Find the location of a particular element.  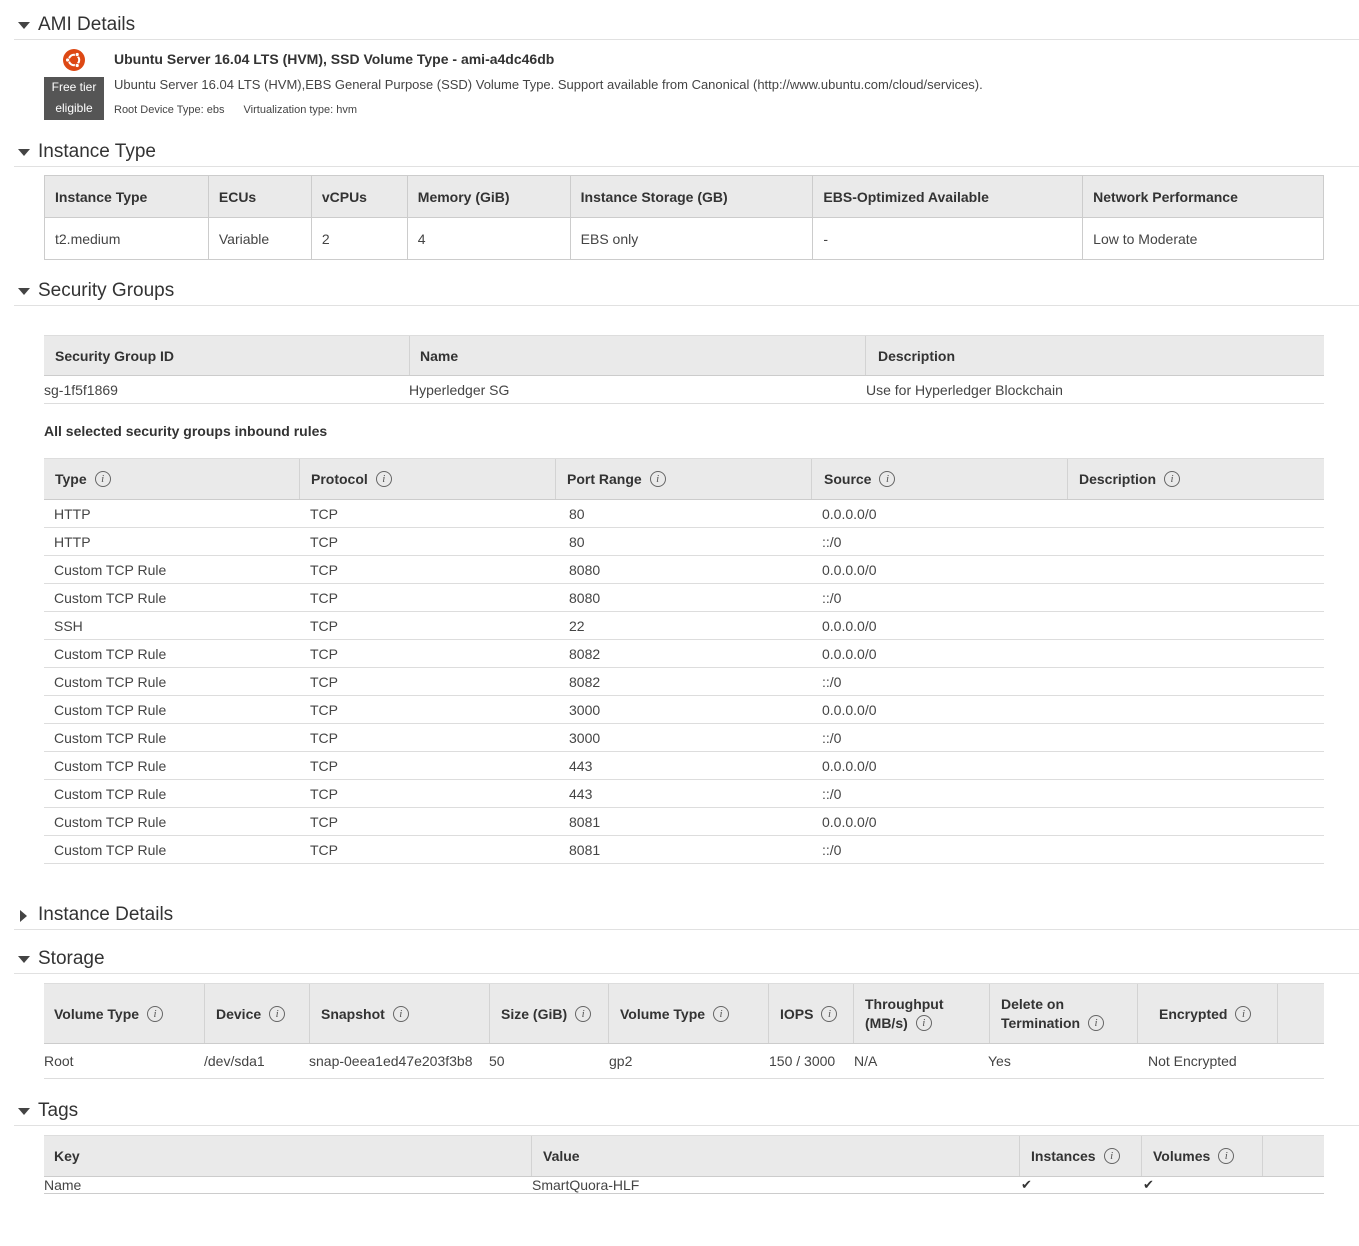

col-port-range: Port Range i is located at coordinates (610, 479).